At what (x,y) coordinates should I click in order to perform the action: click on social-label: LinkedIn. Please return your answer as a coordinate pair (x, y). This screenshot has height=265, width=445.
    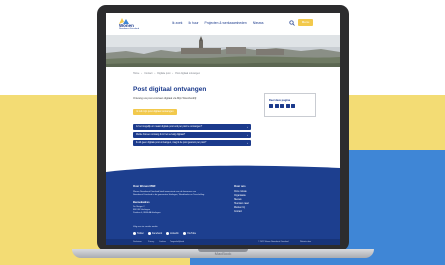
    Looking at the image, I should click on (174, 233).